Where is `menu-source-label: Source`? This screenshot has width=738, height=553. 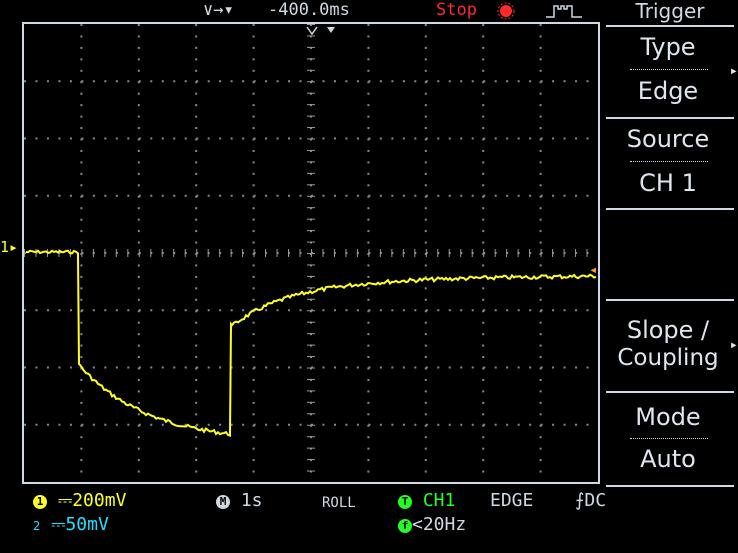 menu-source-label: Source is located at coordinates (668, 139).